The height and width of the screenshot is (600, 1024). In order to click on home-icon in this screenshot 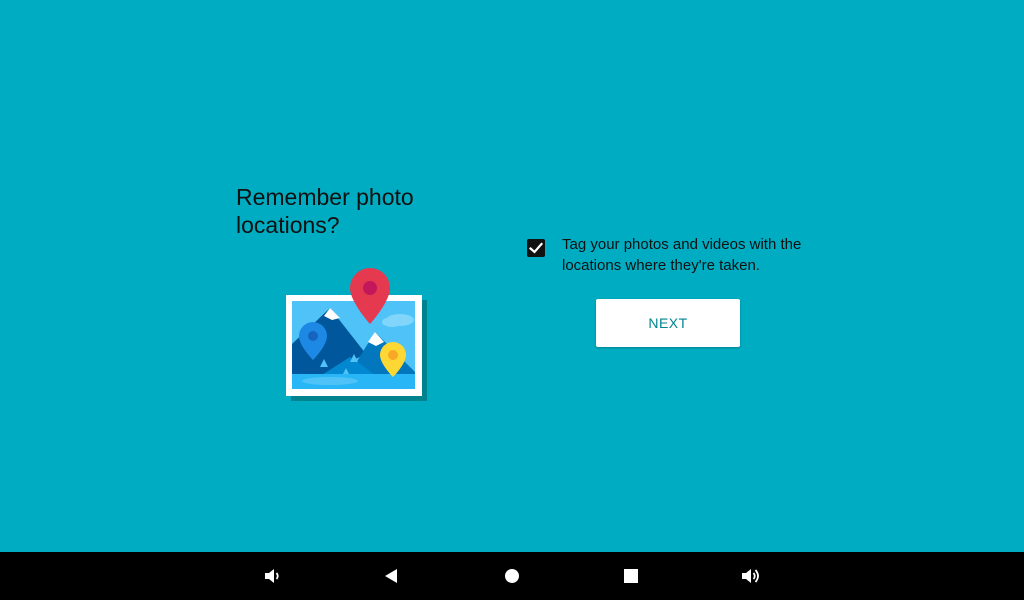, I will do `click(512, 576)`.